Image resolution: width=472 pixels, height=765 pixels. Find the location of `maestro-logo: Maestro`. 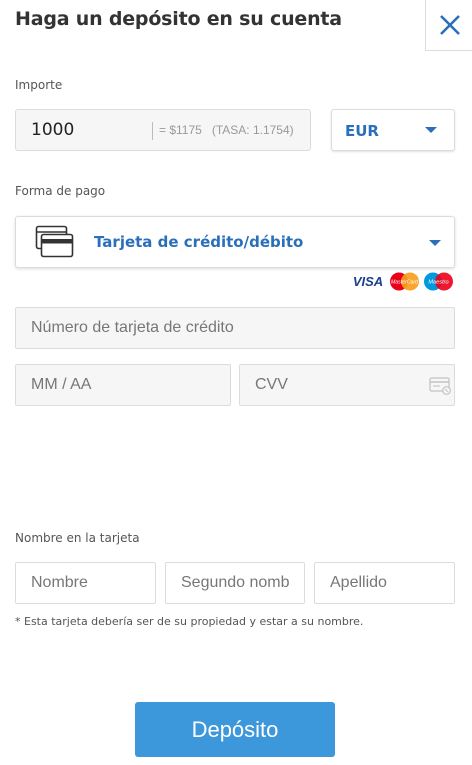

maestro-logo: Maestro is located at coordinates (438, 281).